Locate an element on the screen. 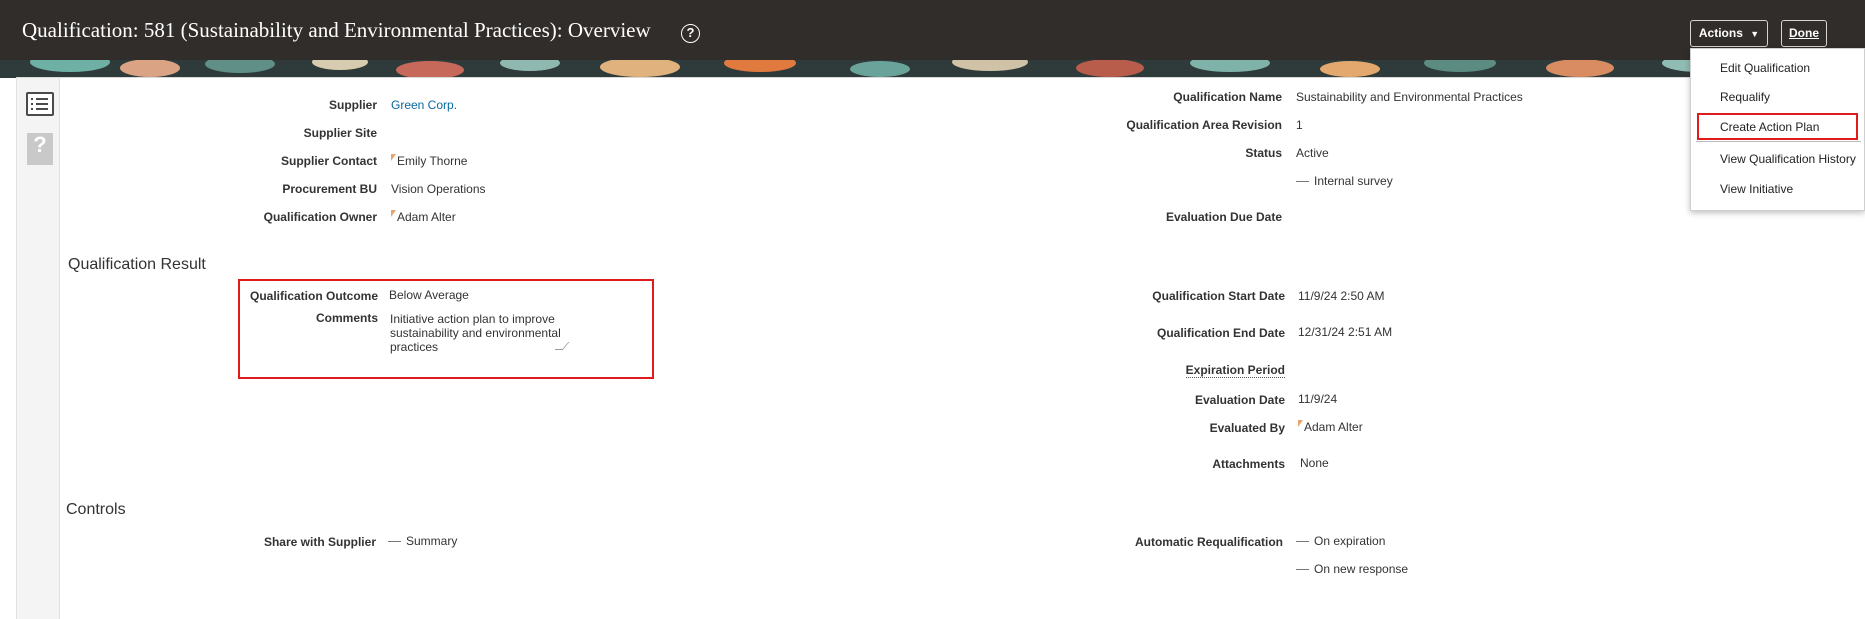 The width and height of the screenshot is (1865, 619). share-with-supplier-label: Share with Supplier is located at coordinates (319, 542).